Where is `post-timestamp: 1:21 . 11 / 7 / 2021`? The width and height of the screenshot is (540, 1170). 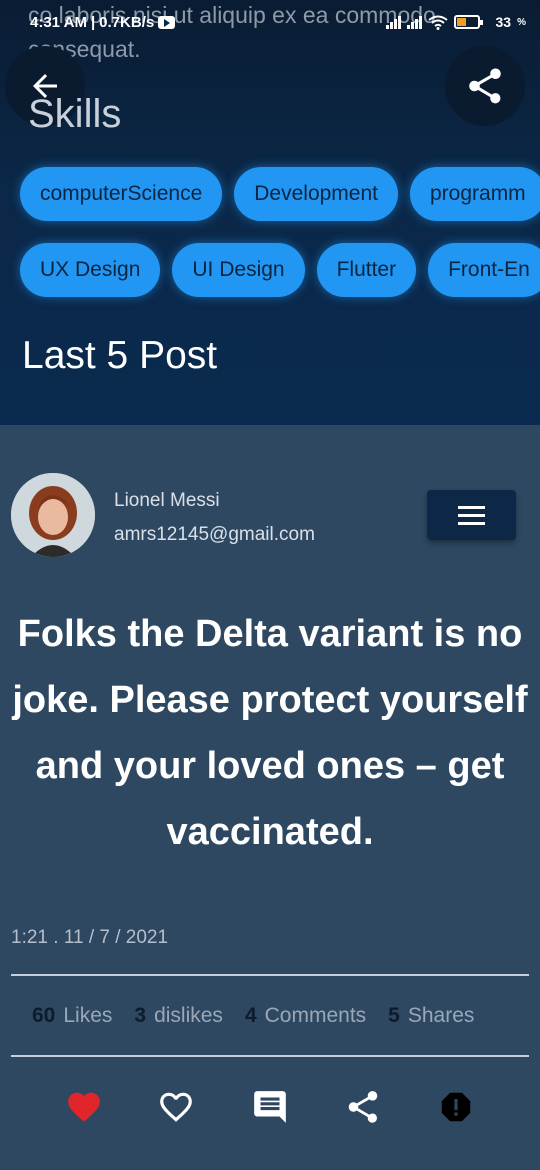
post-timestamp: 1:21 . 11 / 7 / 2021 is located at coordinates (90, 937).